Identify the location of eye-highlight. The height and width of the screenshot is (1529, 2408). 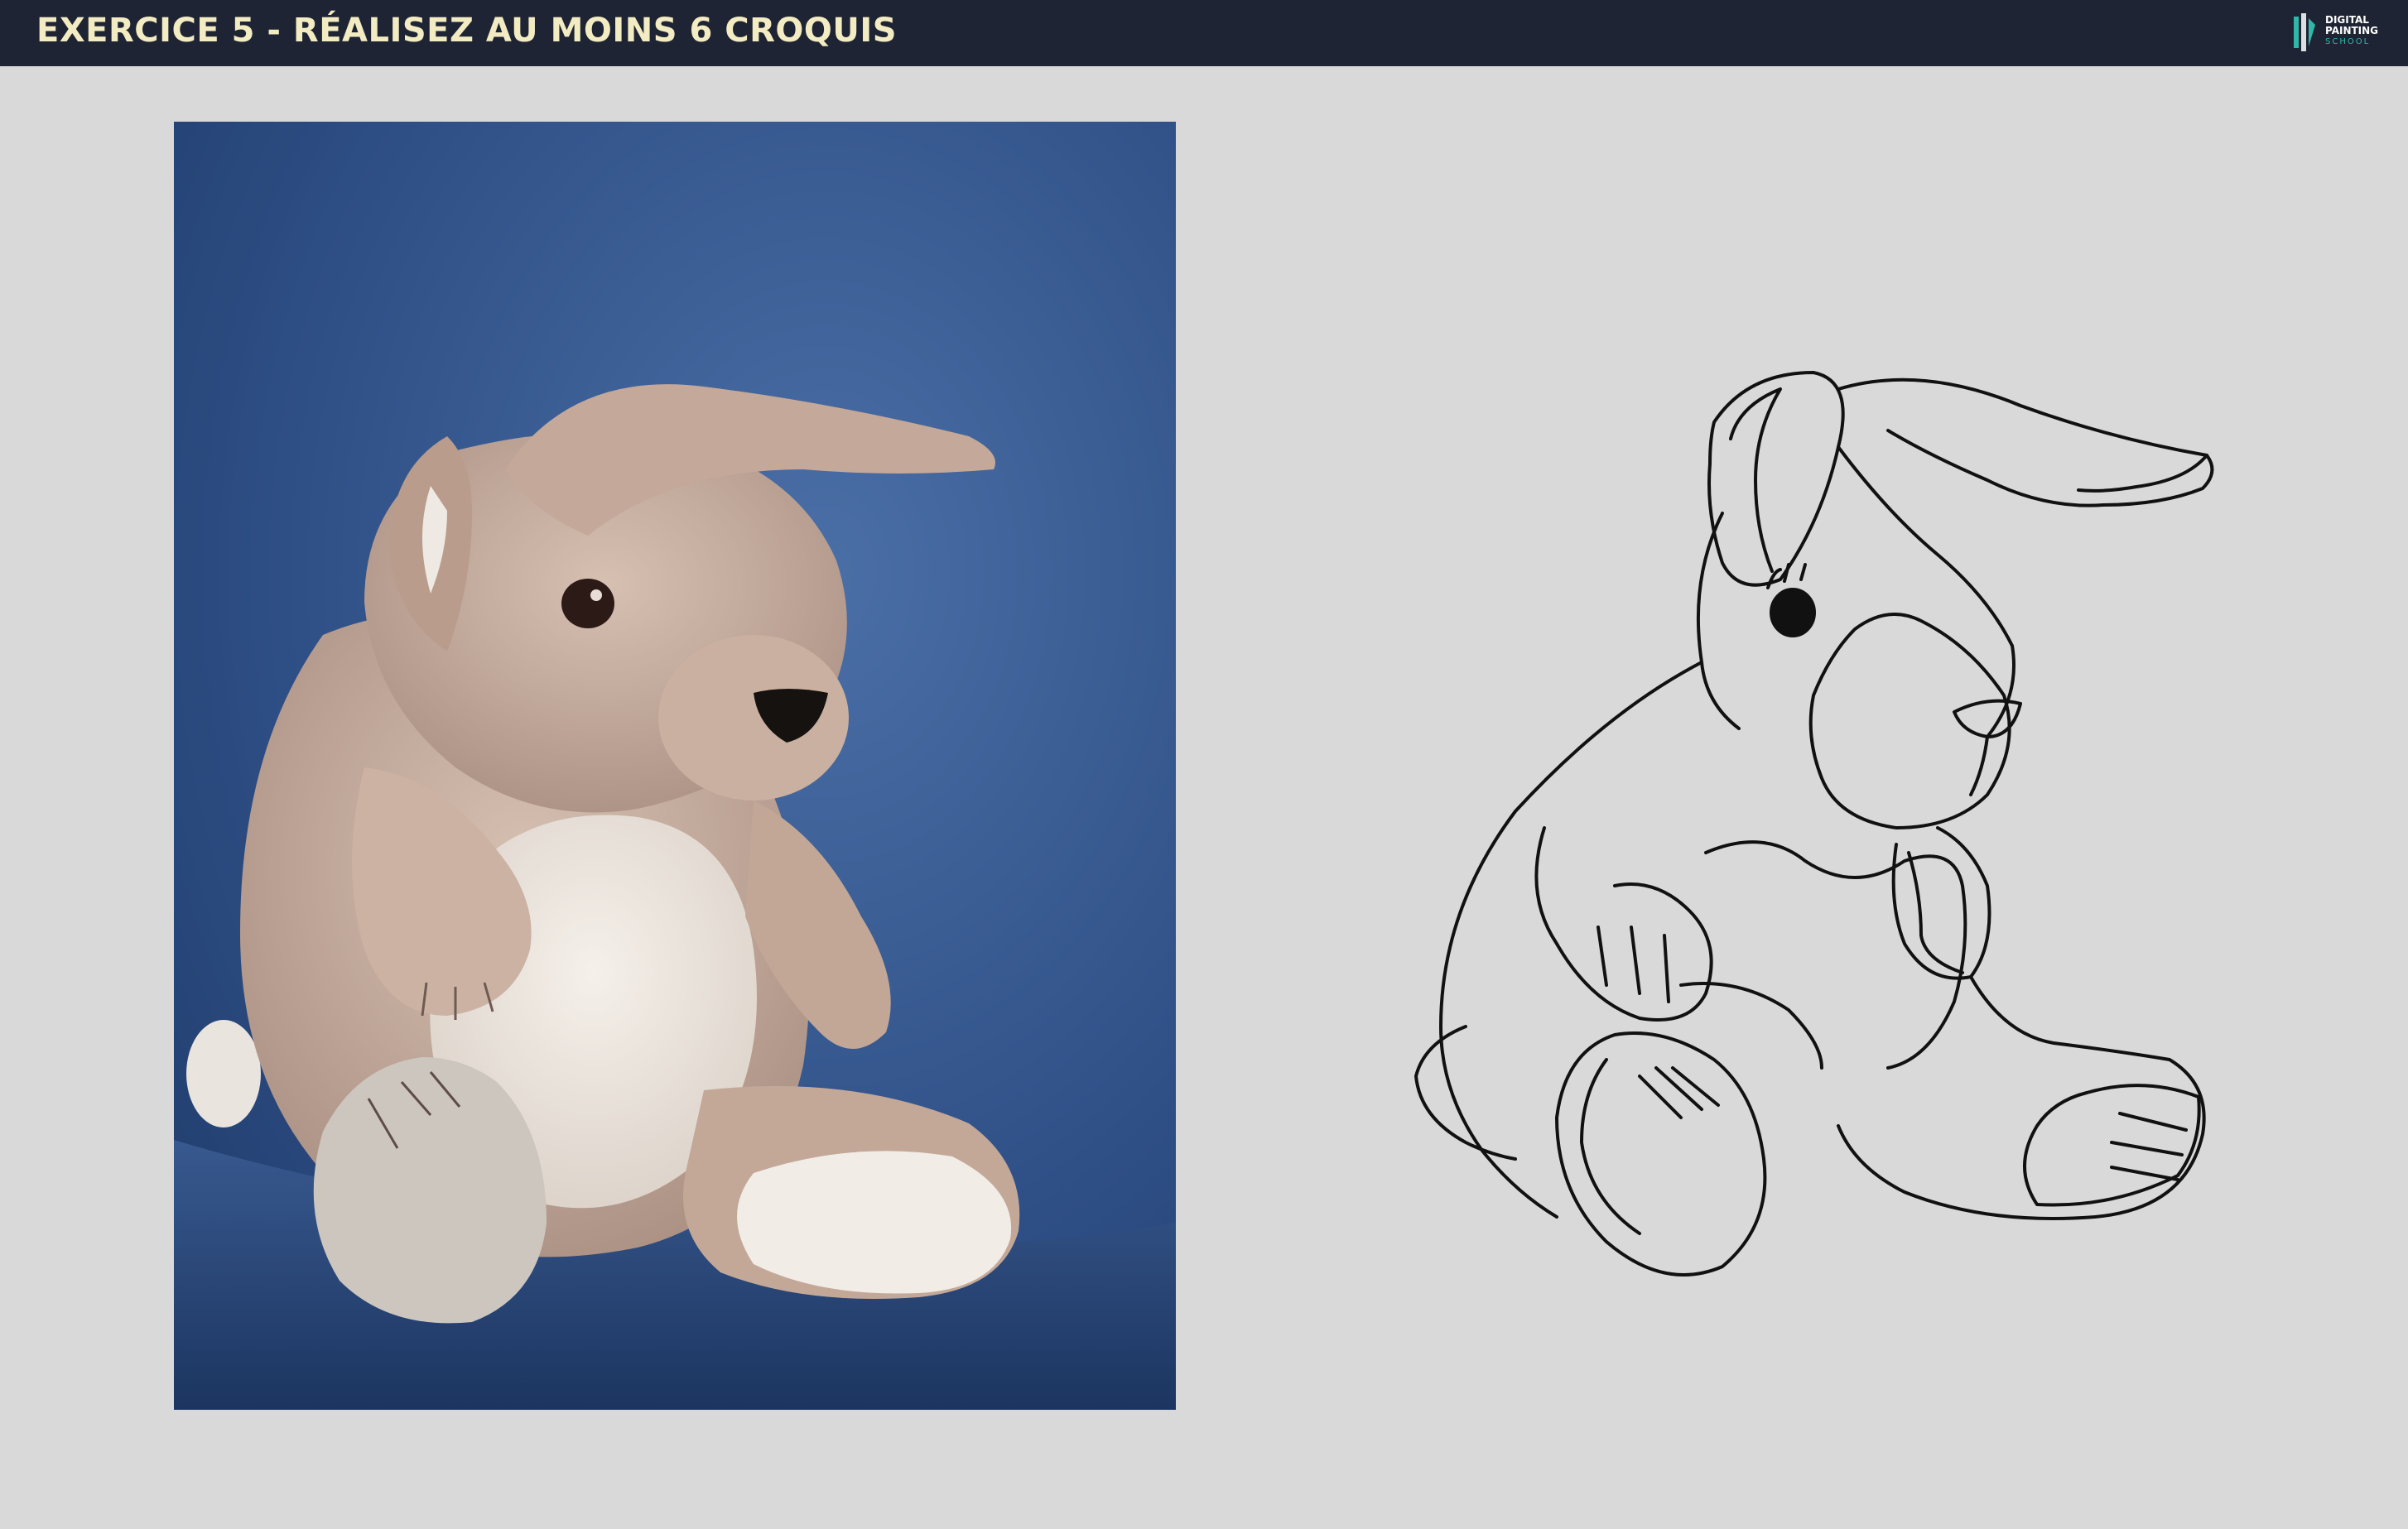
(596, 595).